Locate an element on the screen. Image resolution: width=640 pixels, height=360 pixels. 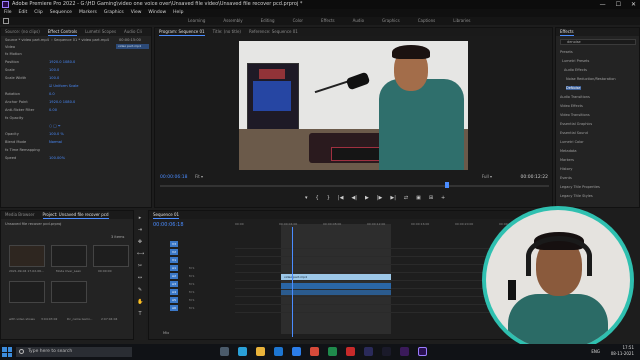
tab-source: Source: (no clips) is located at coordinates (22, 32).